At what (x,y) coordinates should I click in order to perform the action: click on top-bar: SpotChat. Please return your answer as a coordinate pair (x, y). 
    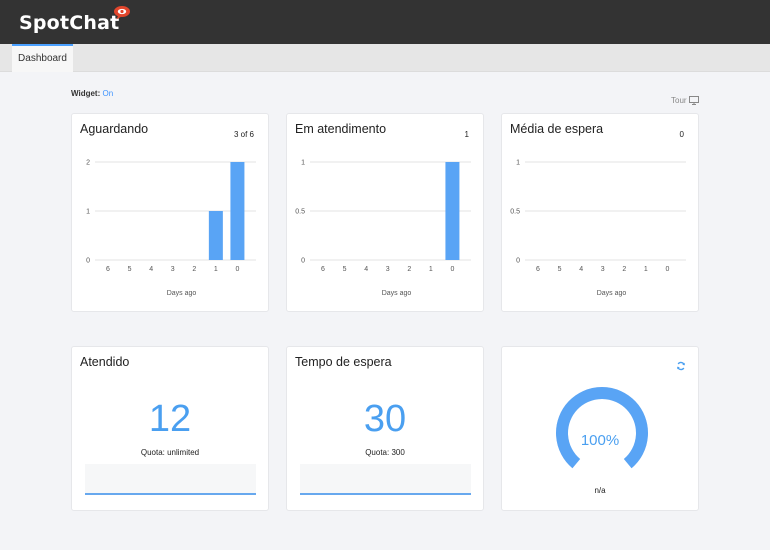
    Looking at the image, I should click on (385, 22).